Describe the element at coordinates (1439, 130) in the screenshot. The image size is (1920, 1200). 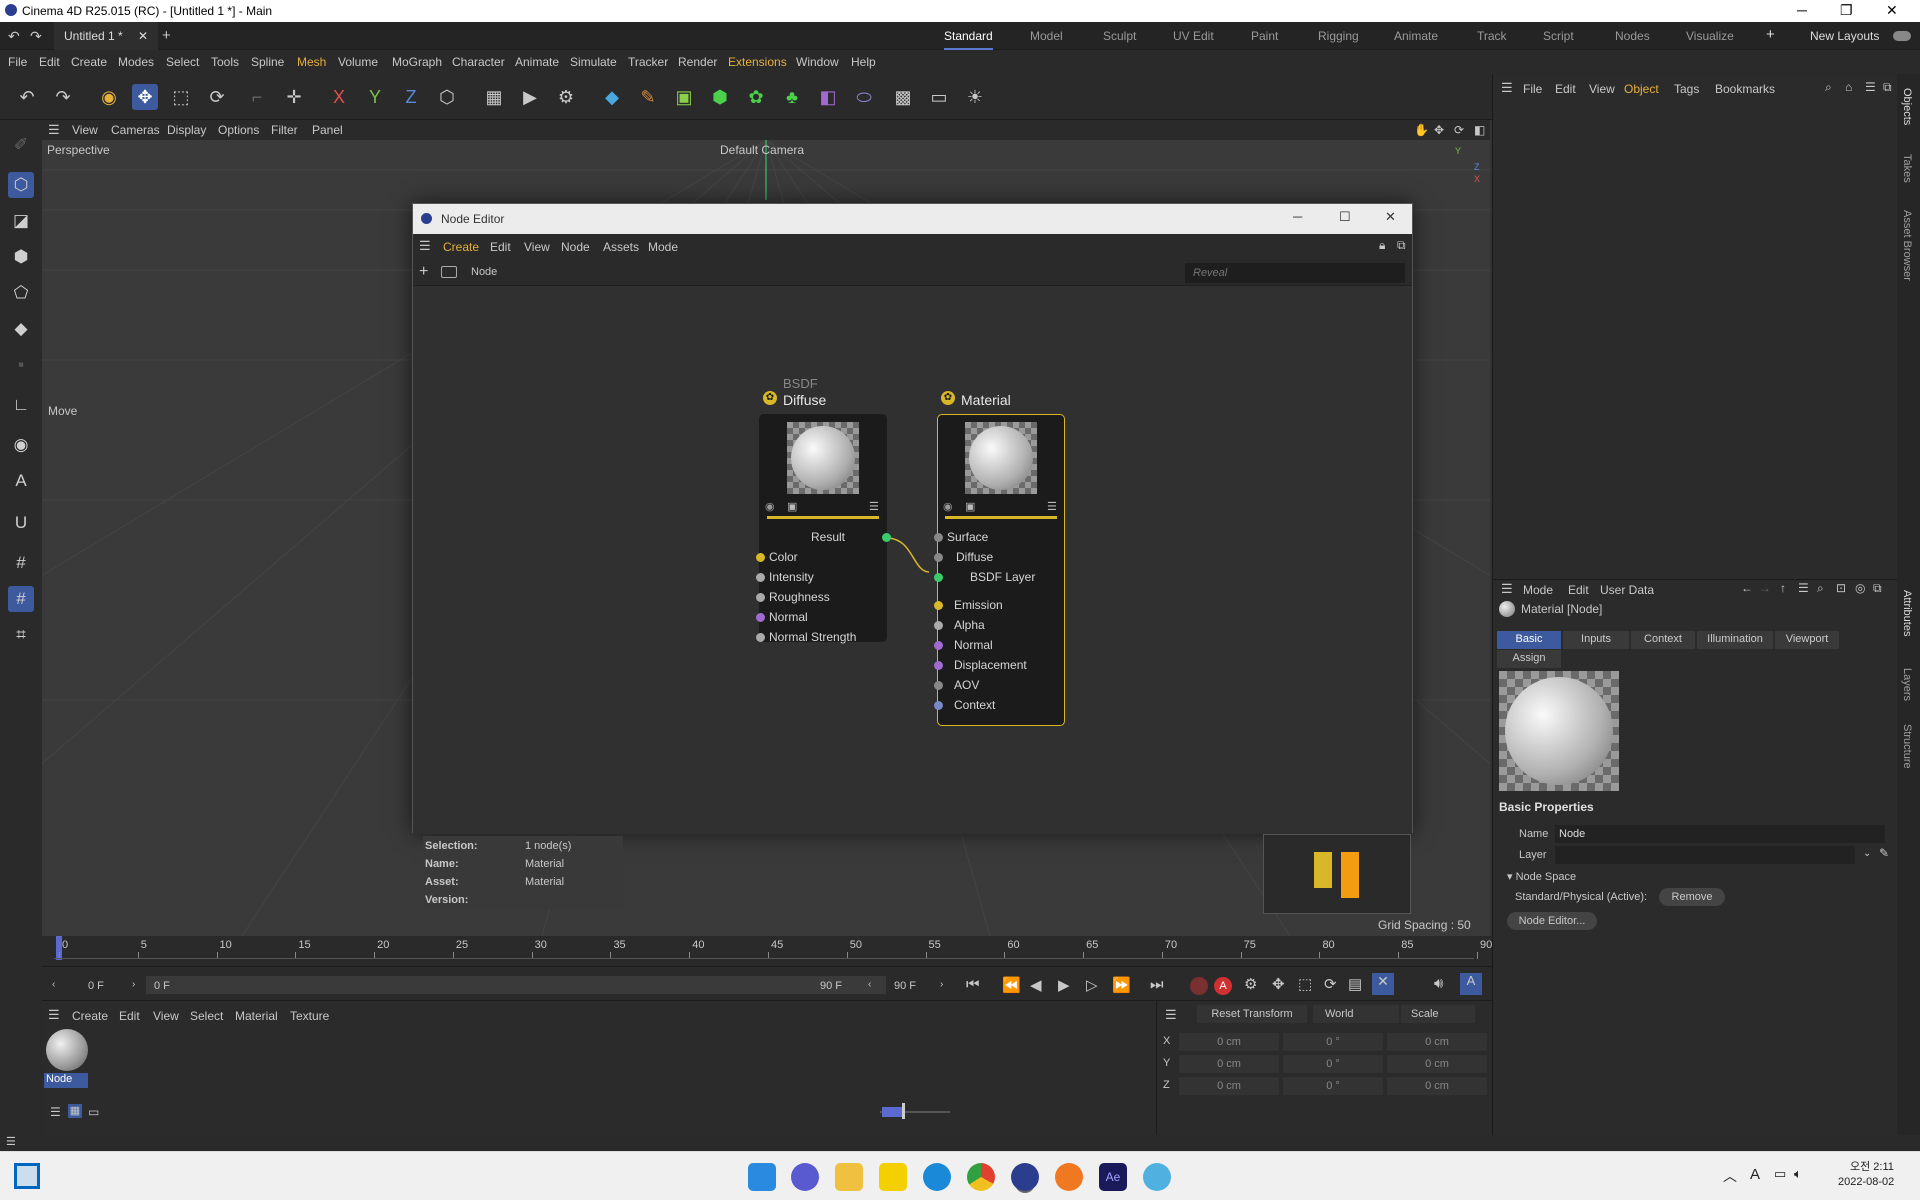
I see `dolly-icon: ✥` at that location.